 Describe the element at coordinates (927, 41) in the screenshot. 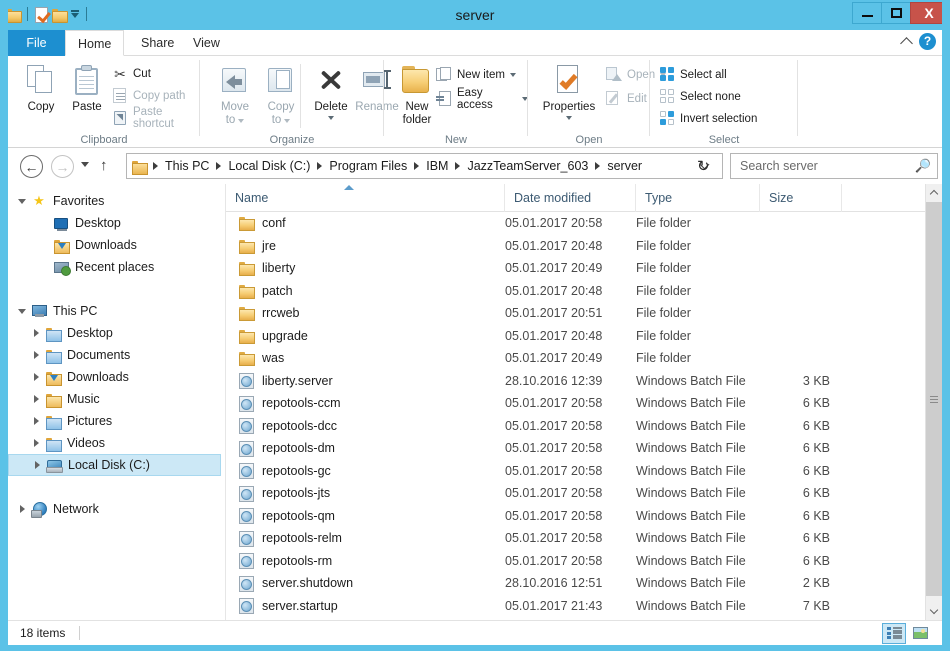

I see `help-icon: ?` at that location.